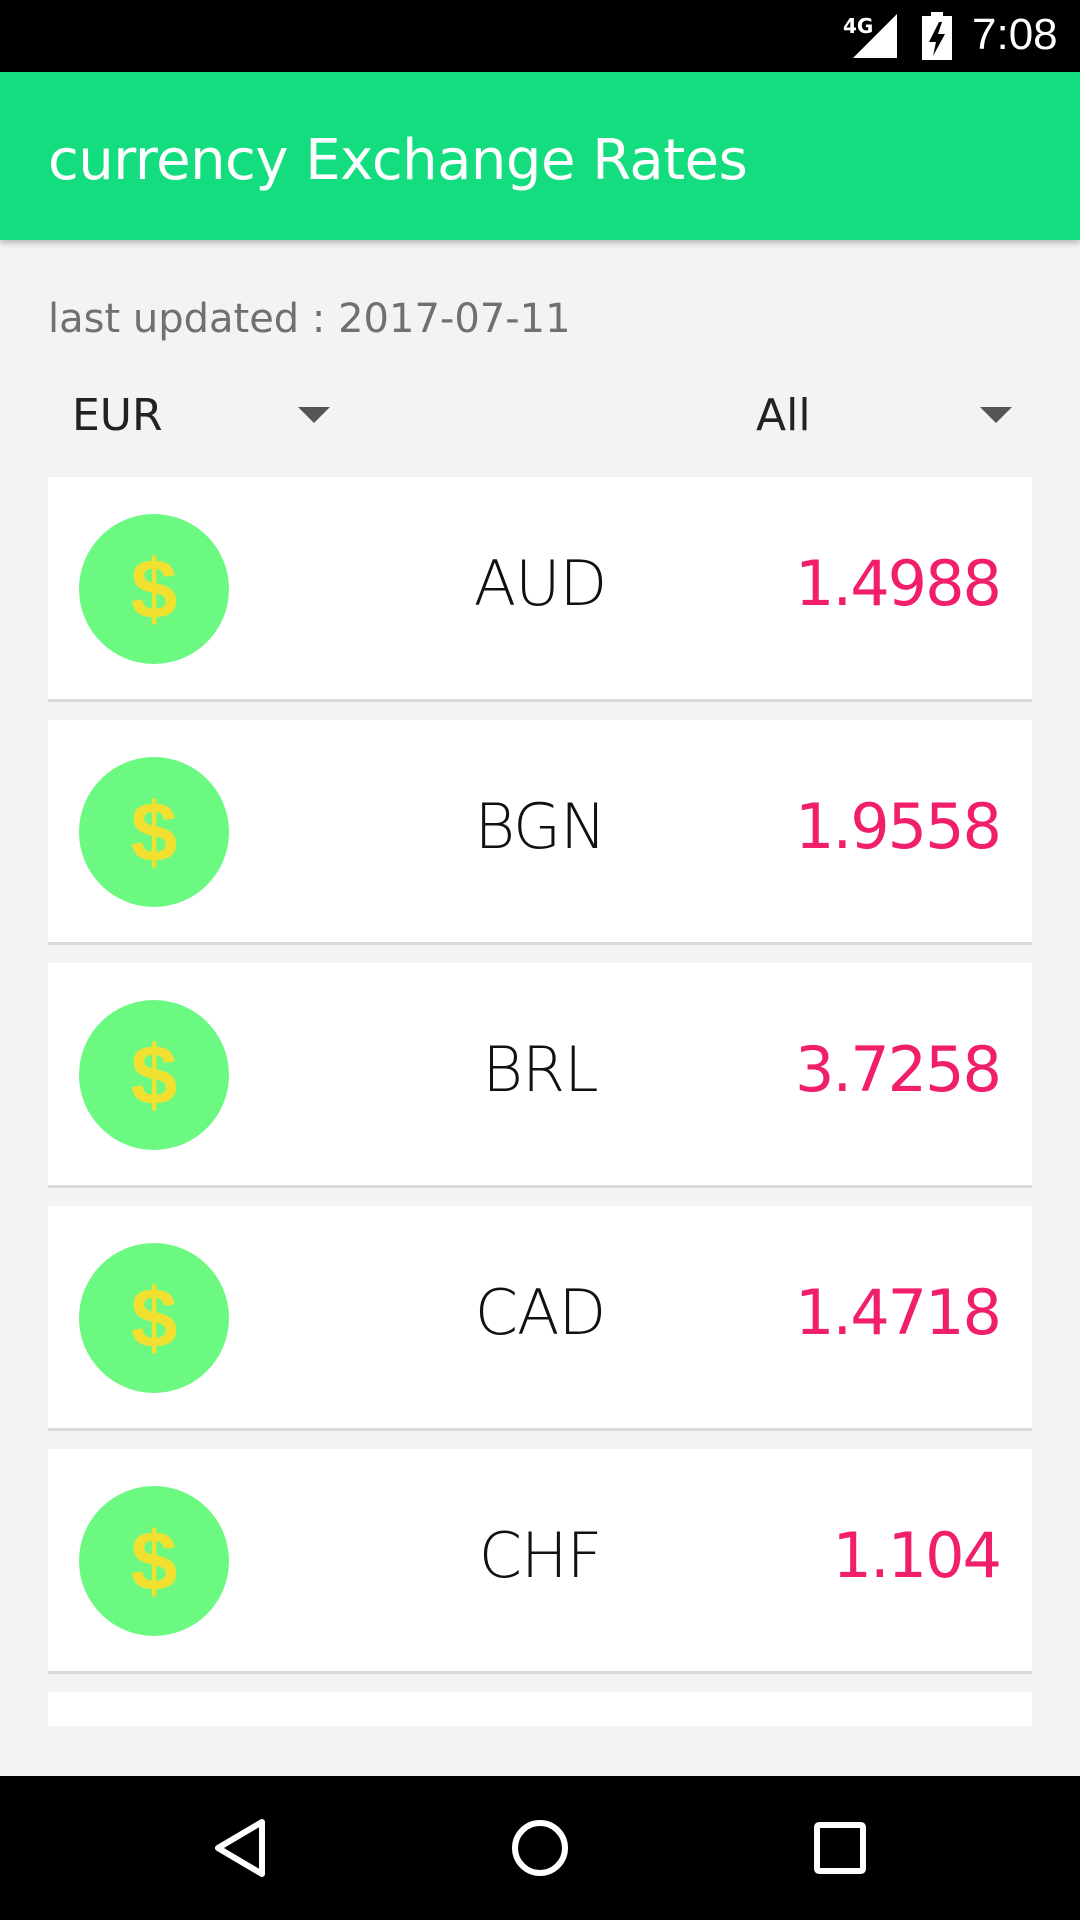 The image size is (1080, 1920). I want to click on back-icon, so click(240, 1848).